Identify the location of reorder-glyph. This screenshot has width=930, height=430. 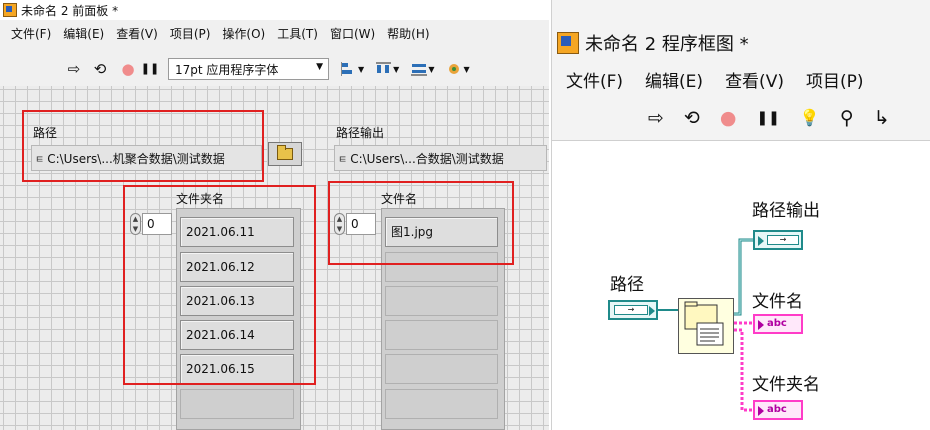
(454, 69).